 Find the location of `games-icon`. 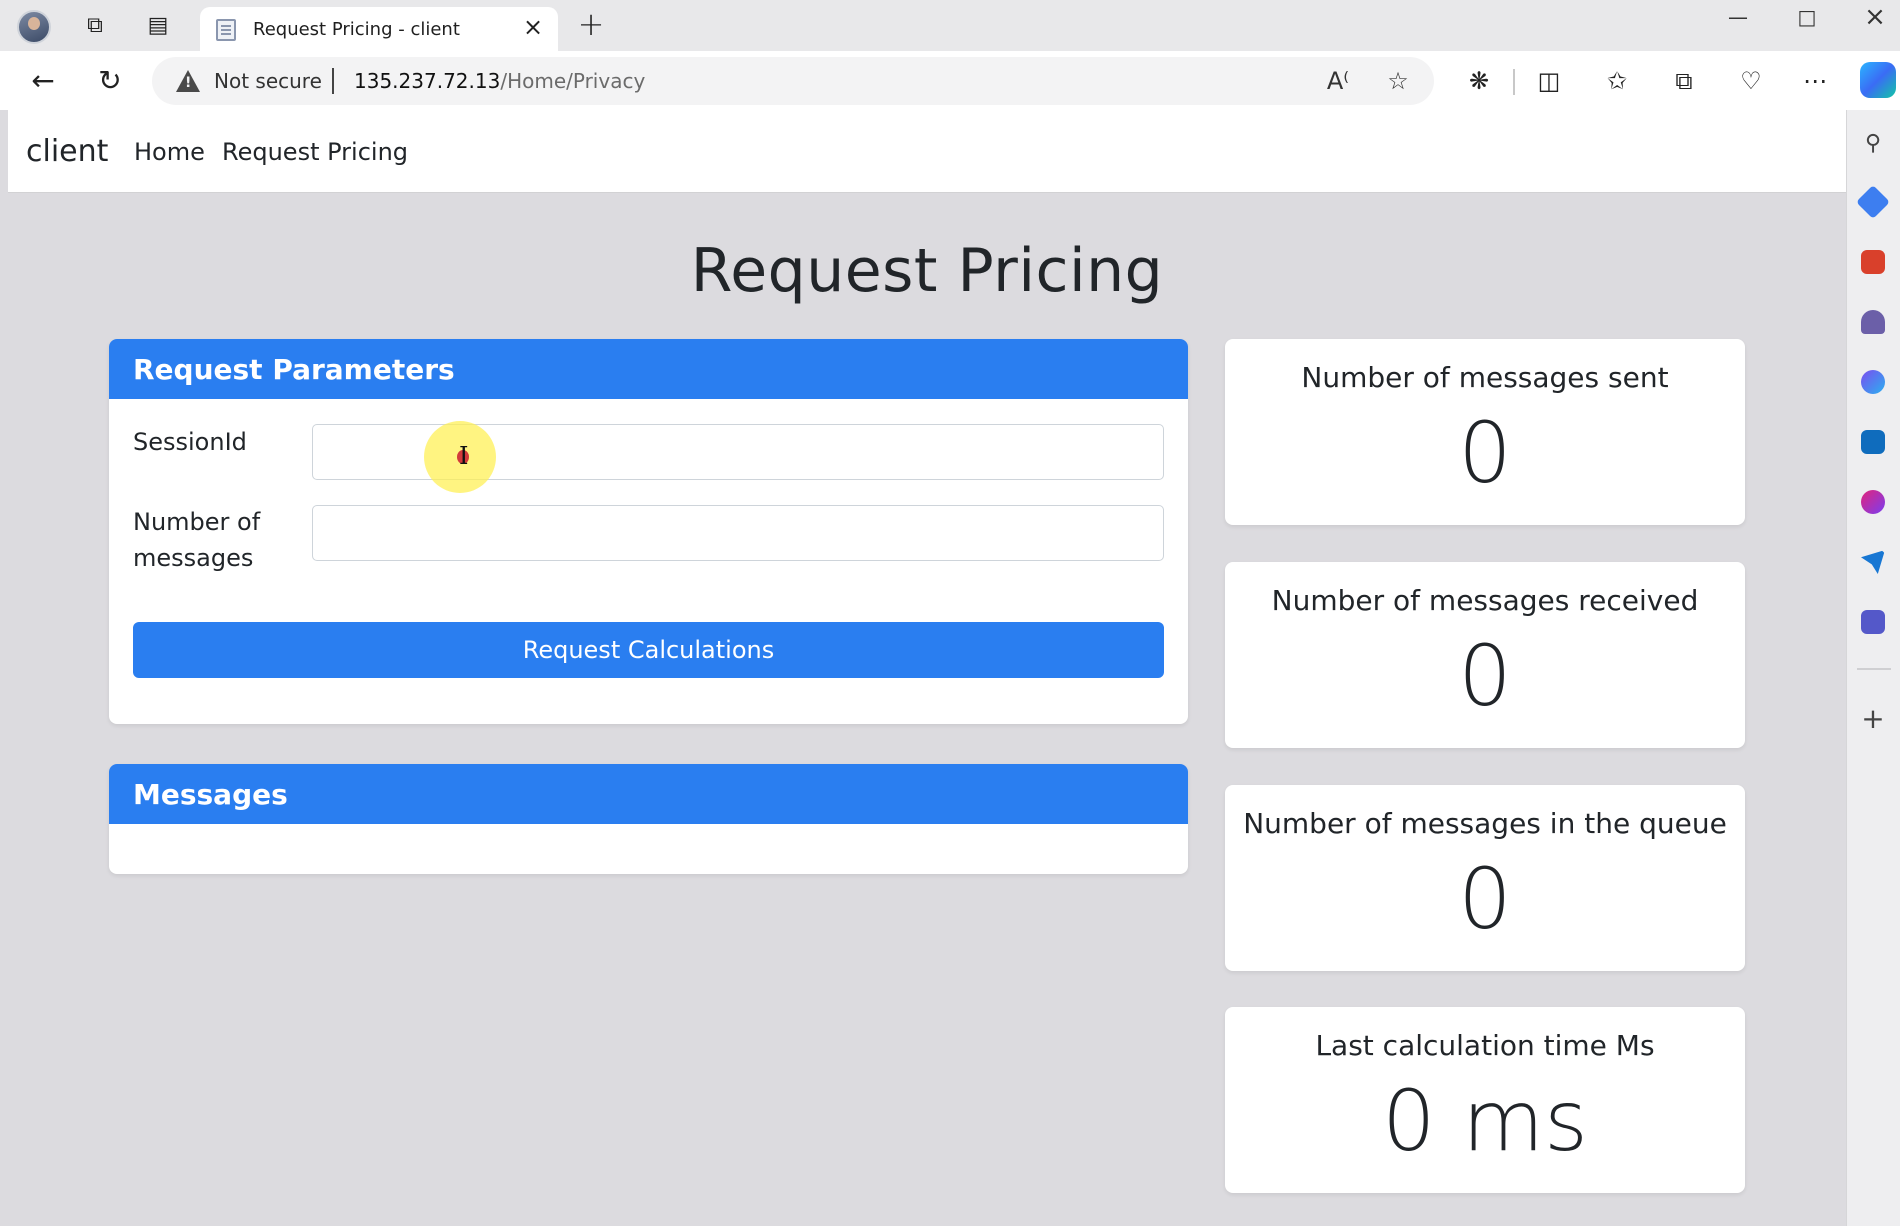

games-icon is located at coordinates (1873, 322).